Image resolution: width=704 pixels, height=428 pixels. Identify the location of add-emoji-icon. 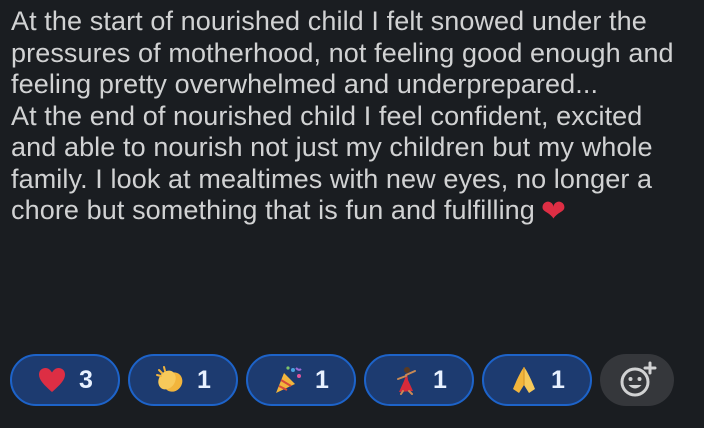
(638, 379).